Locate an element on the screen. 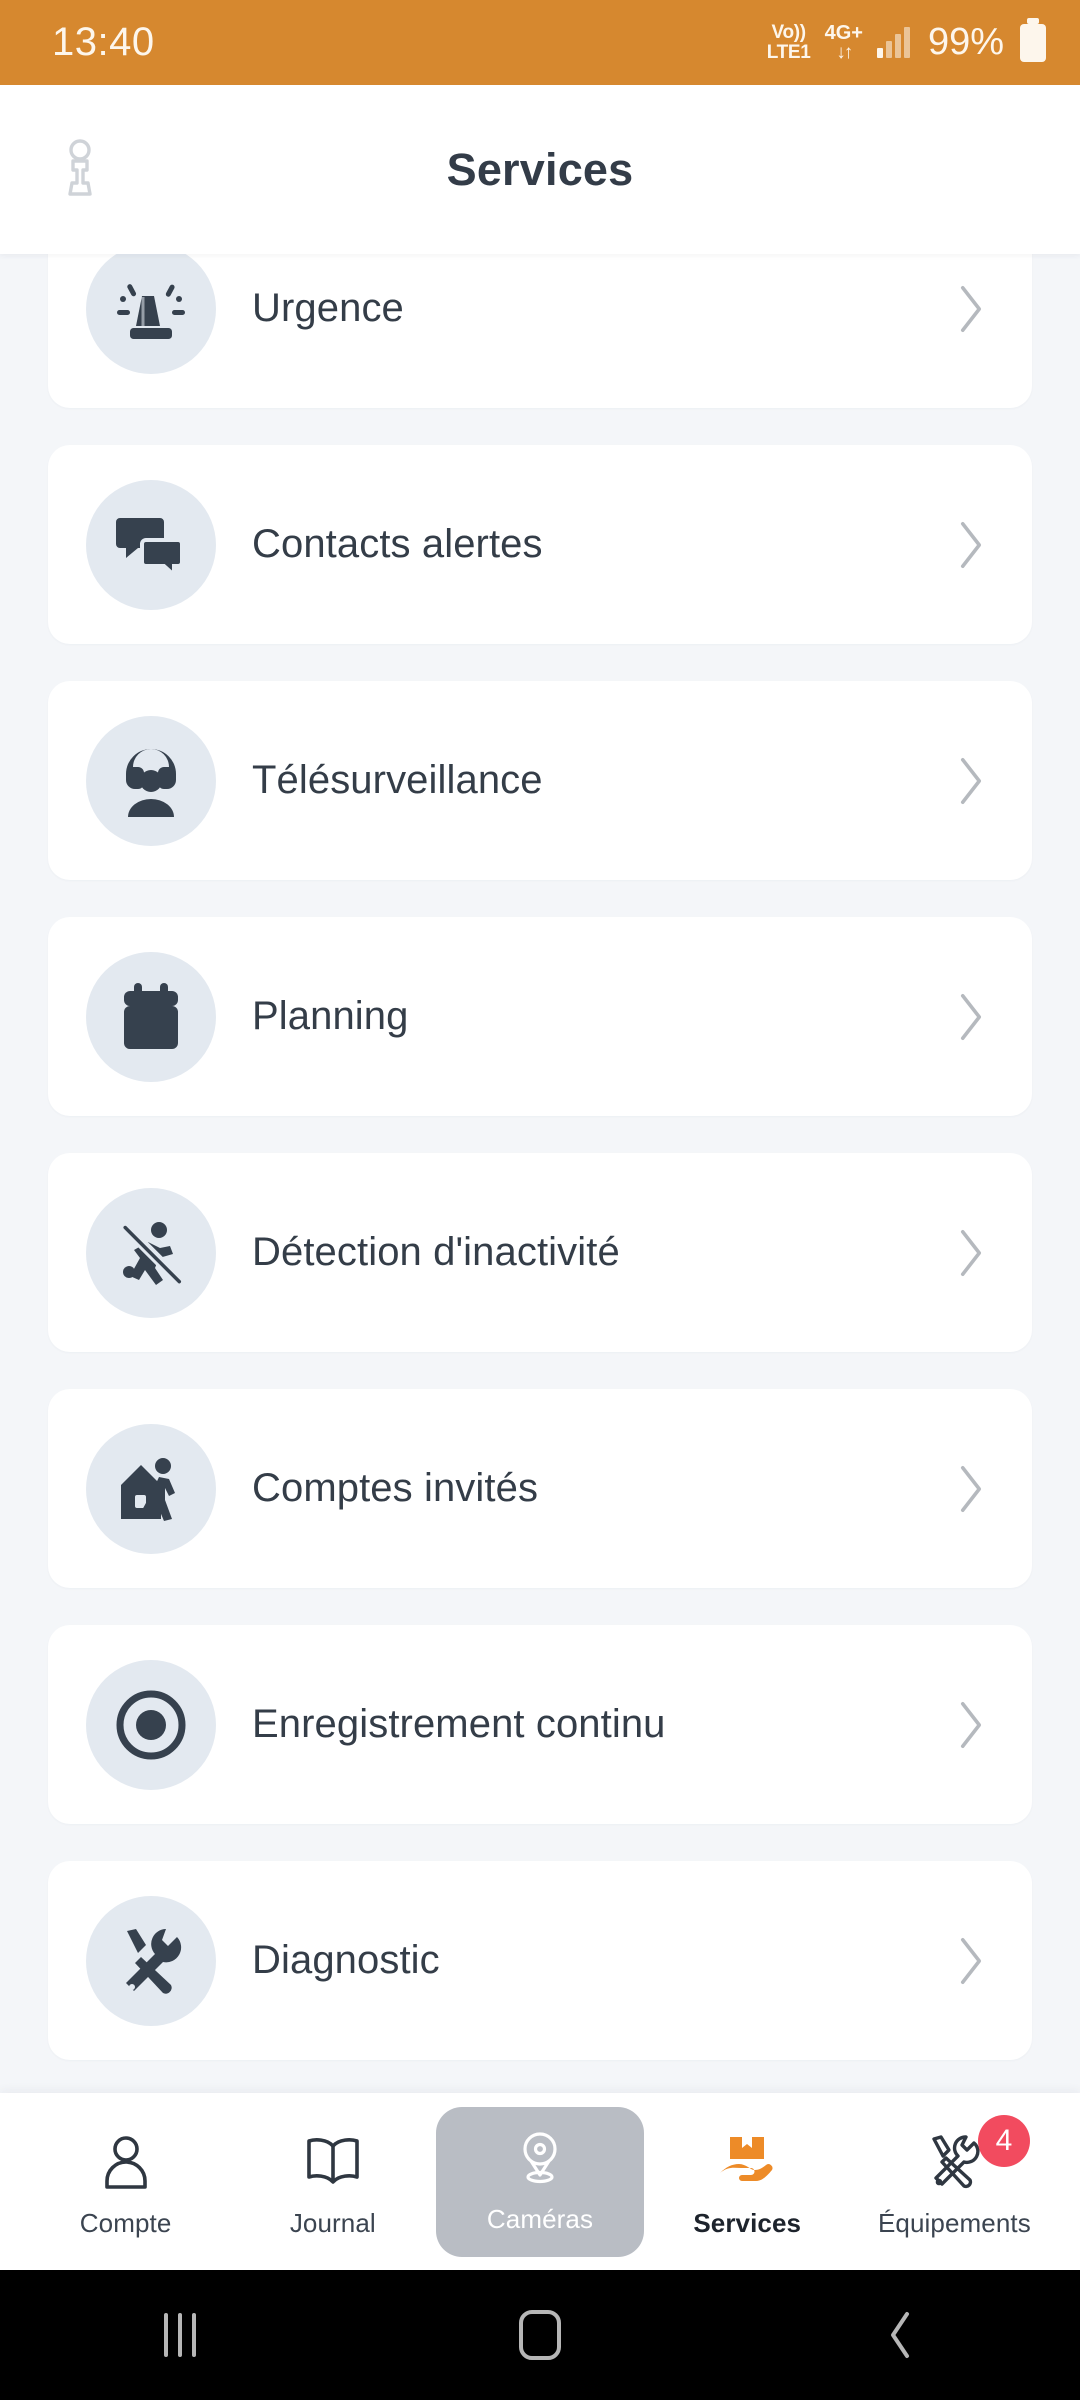 This screenshot has height=2400, width=1080. tab-label: Caméras is located at coordinates (540, 2219).